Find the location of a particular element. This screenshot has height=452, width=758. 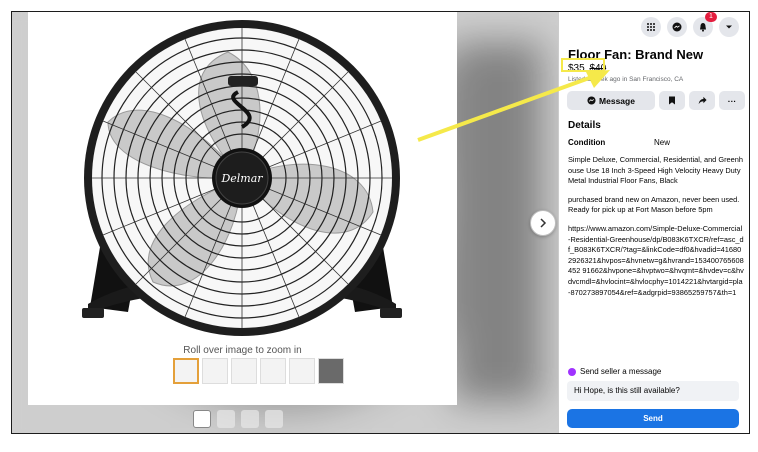

condition-label: Condition is located at coordinates (587, 142).